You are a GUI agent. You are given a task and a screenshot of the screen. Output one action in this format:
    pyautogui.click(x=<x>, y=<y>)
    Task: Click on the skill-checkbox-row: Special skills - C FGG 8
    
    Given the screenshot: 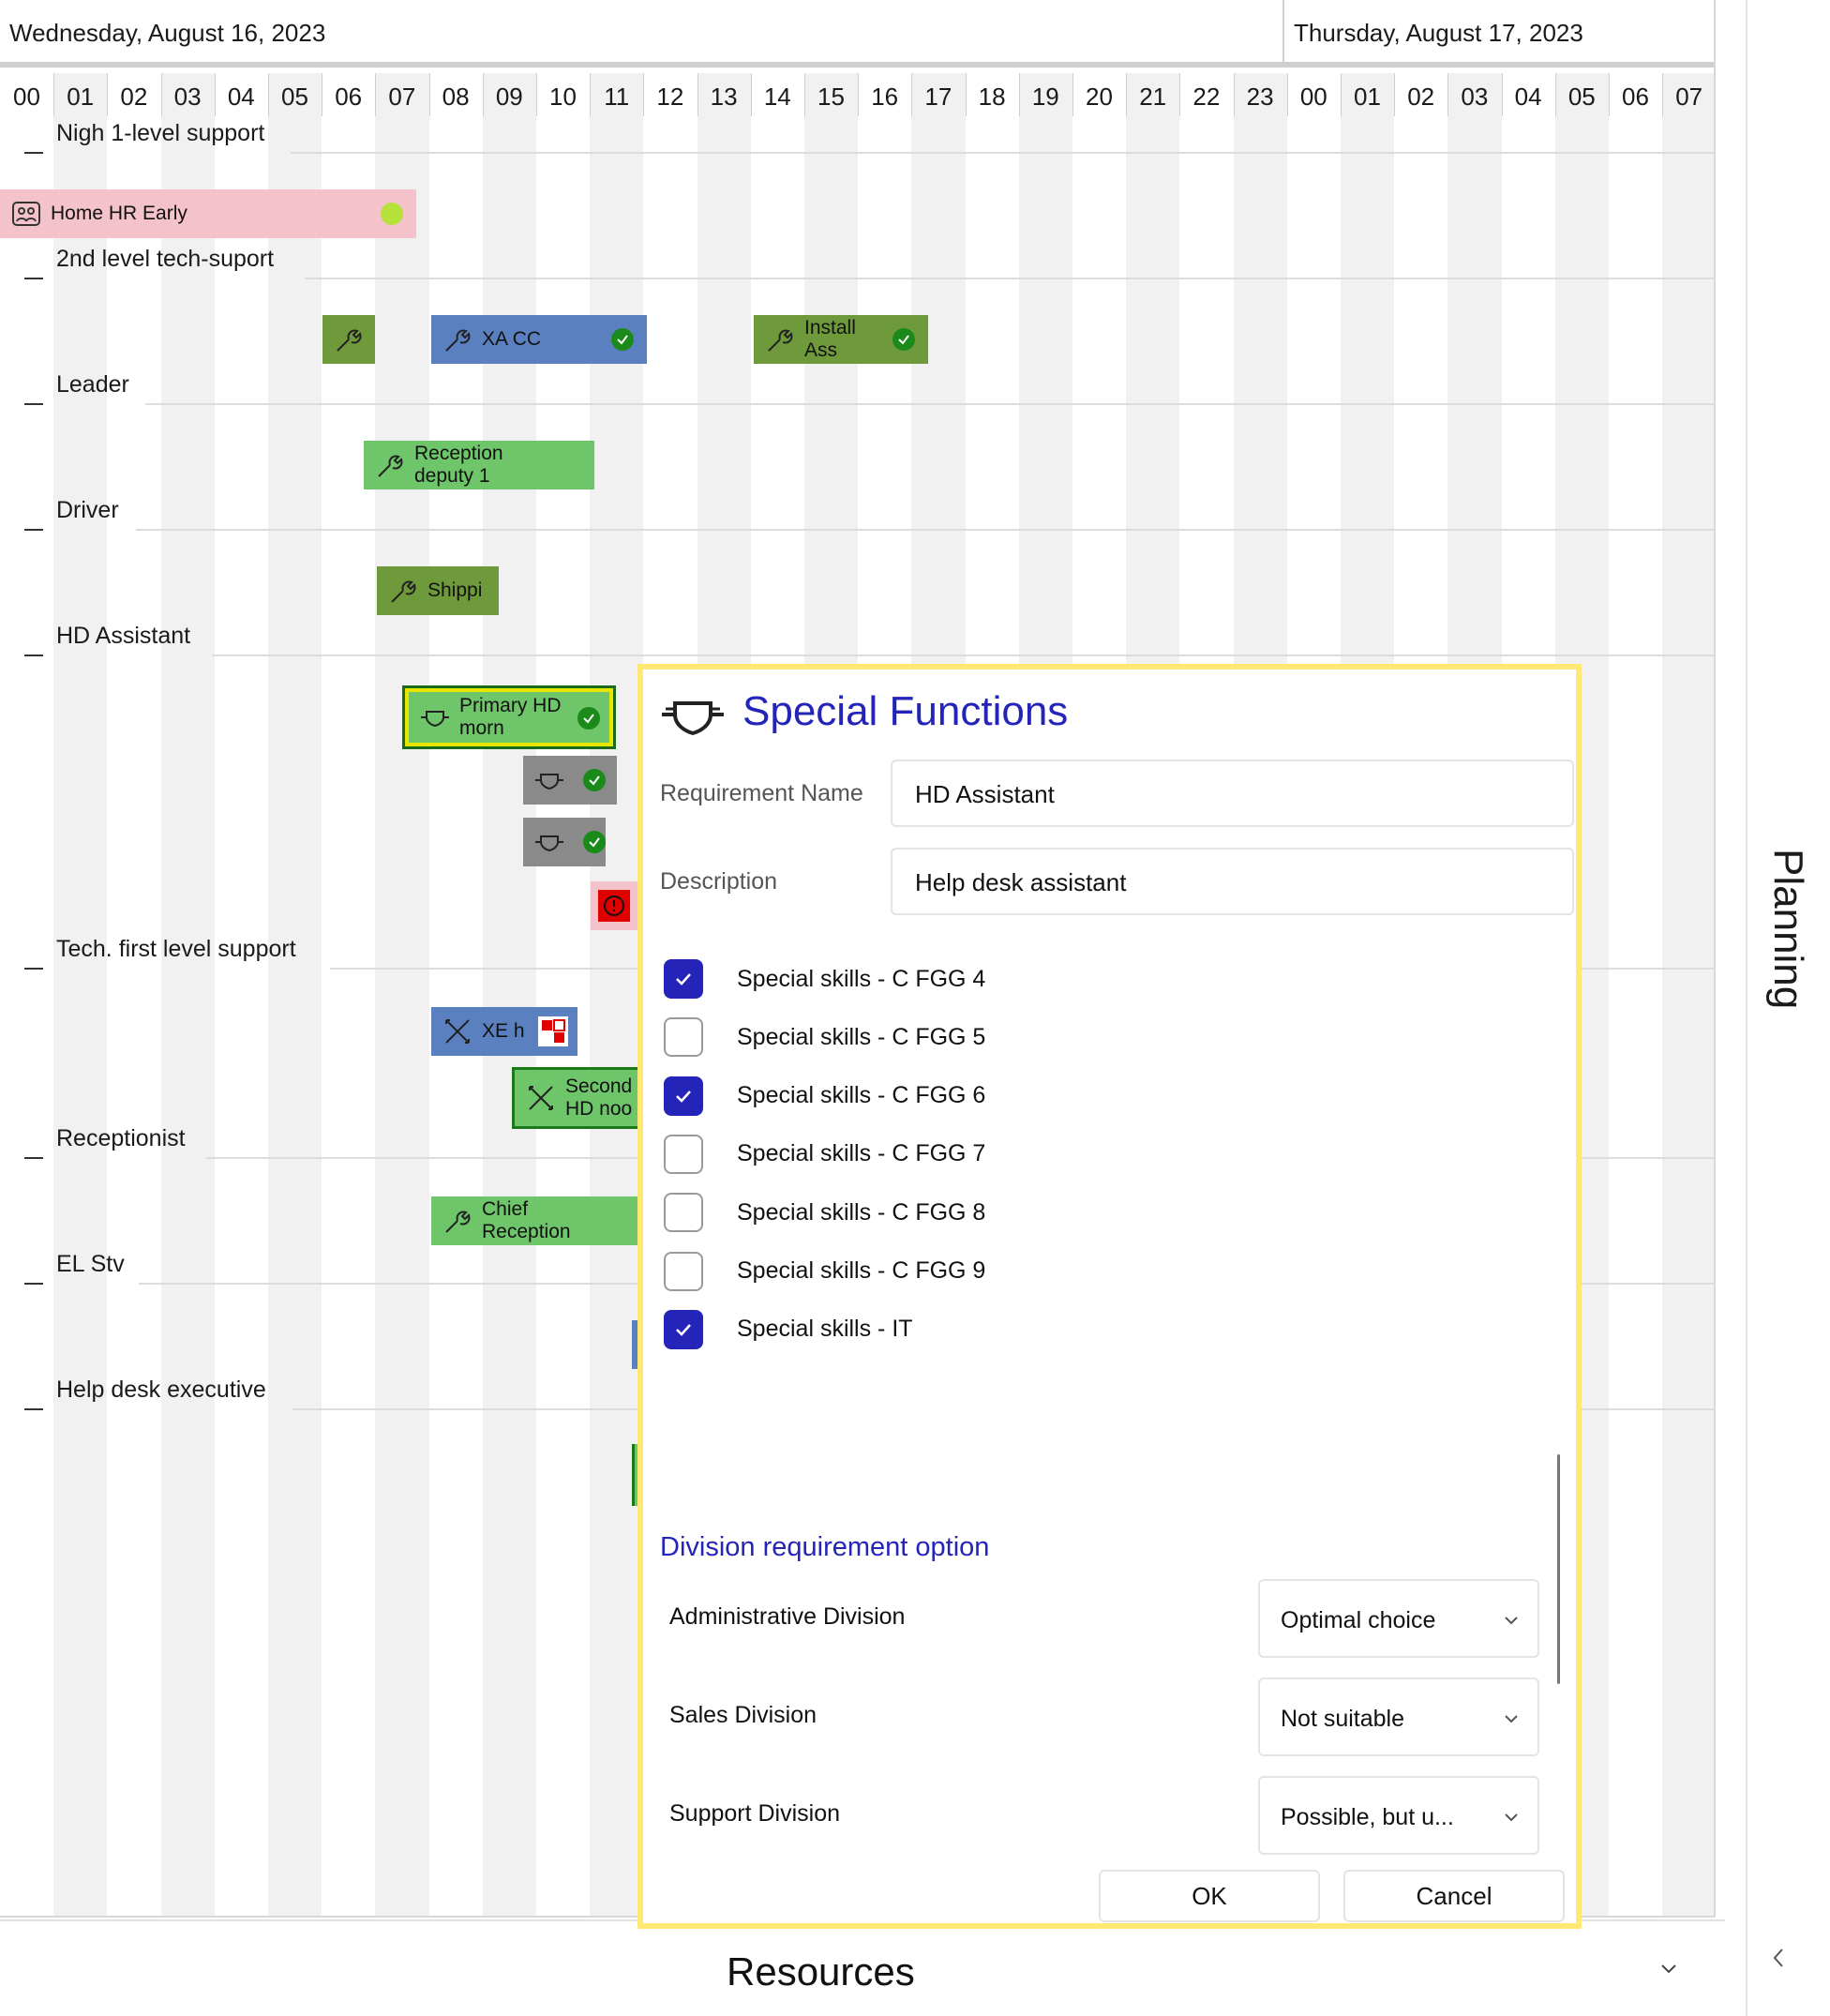 What is the action you would take?
    pyautogui.click(x=824, y=1212)
    